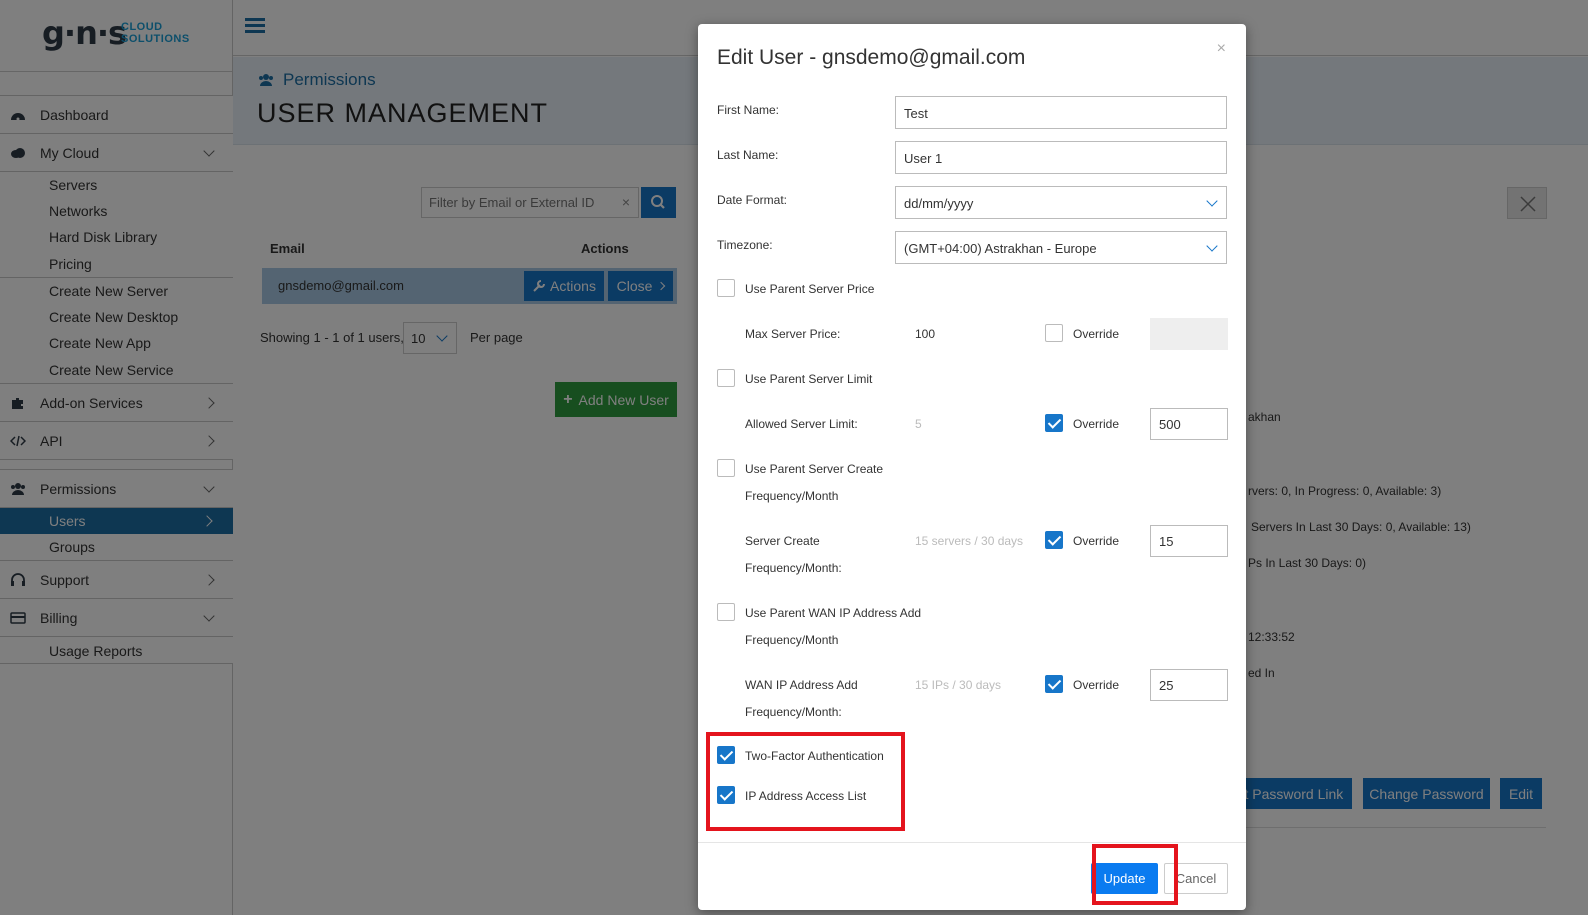 This screenshot has height=915, width=1588. Describe the element at coordinates (748, 110) in the screenshot. I see `first-name-label: First Name:` at that location.